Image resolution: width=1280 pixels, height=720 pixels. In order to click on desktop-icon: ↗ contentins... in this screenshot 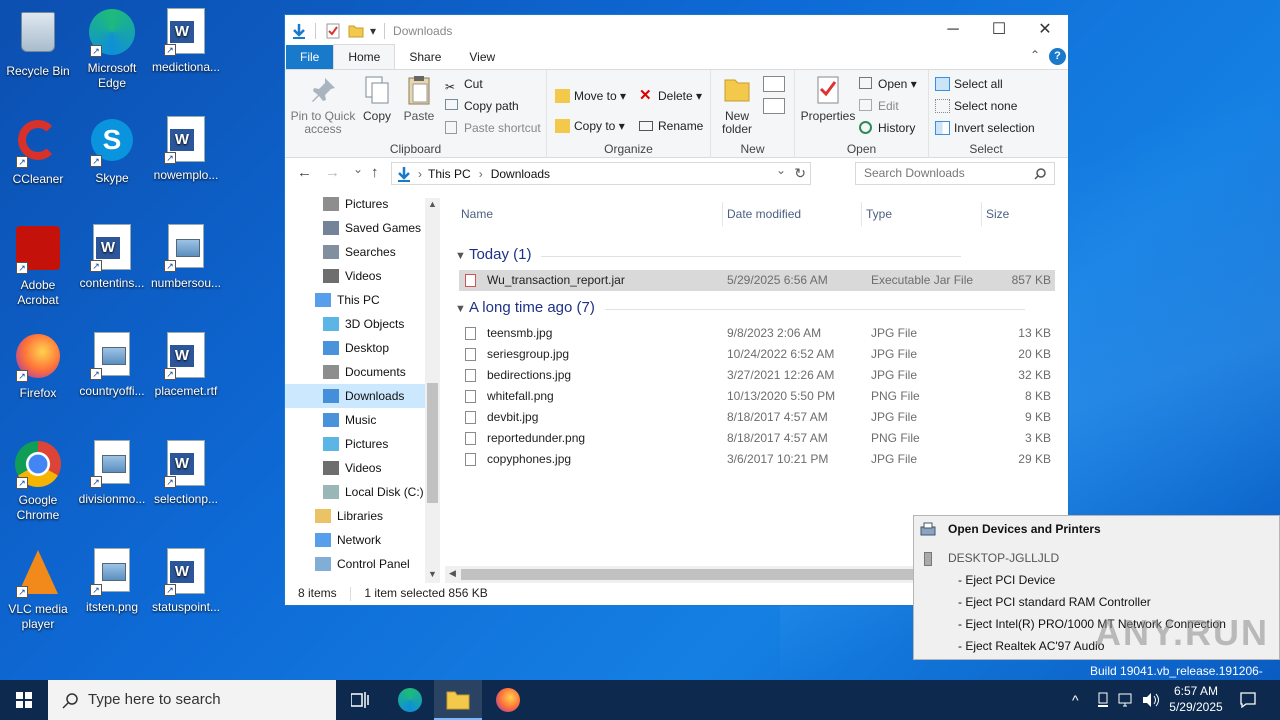, I will do `click(112, 257)`.